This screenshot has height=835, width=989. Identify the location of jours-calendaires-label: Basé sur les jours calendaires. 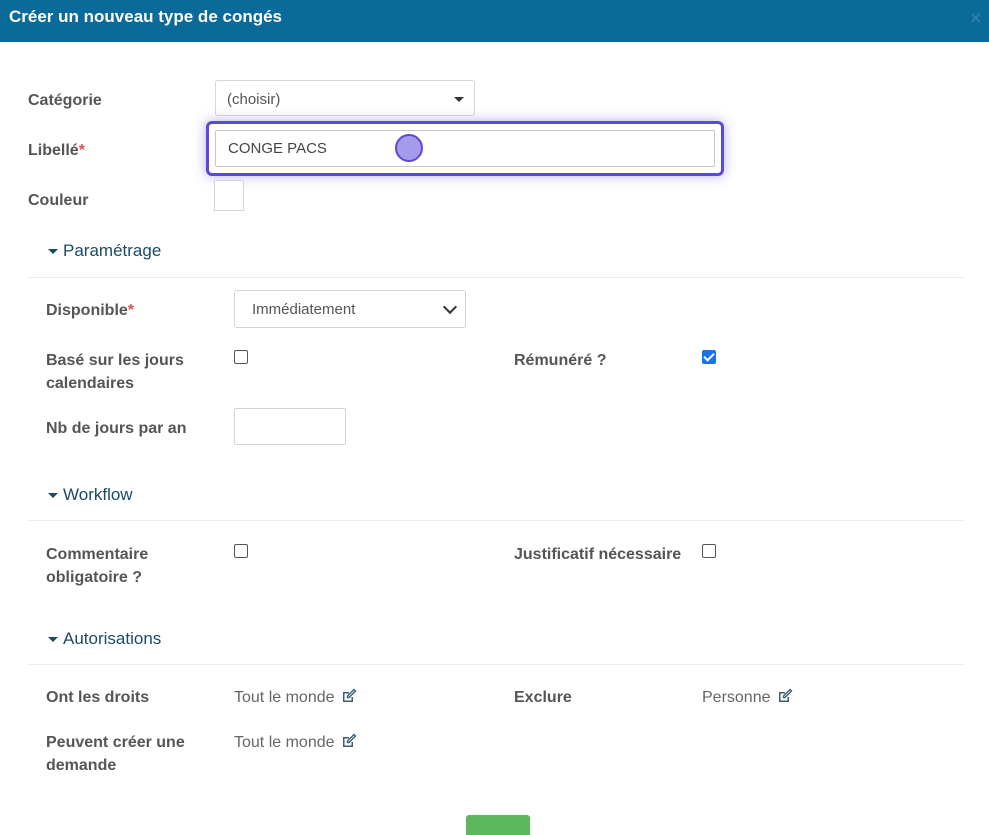
(115, 372).